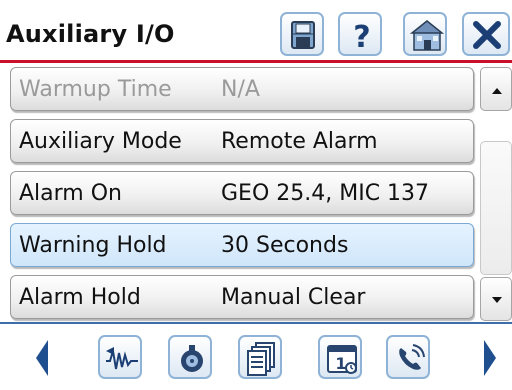 The width and height of the screenshot is (512, 390). I want to click on row-alarm-on: Alarm On GEO 25.4, MIC 137, so click(242, 193).